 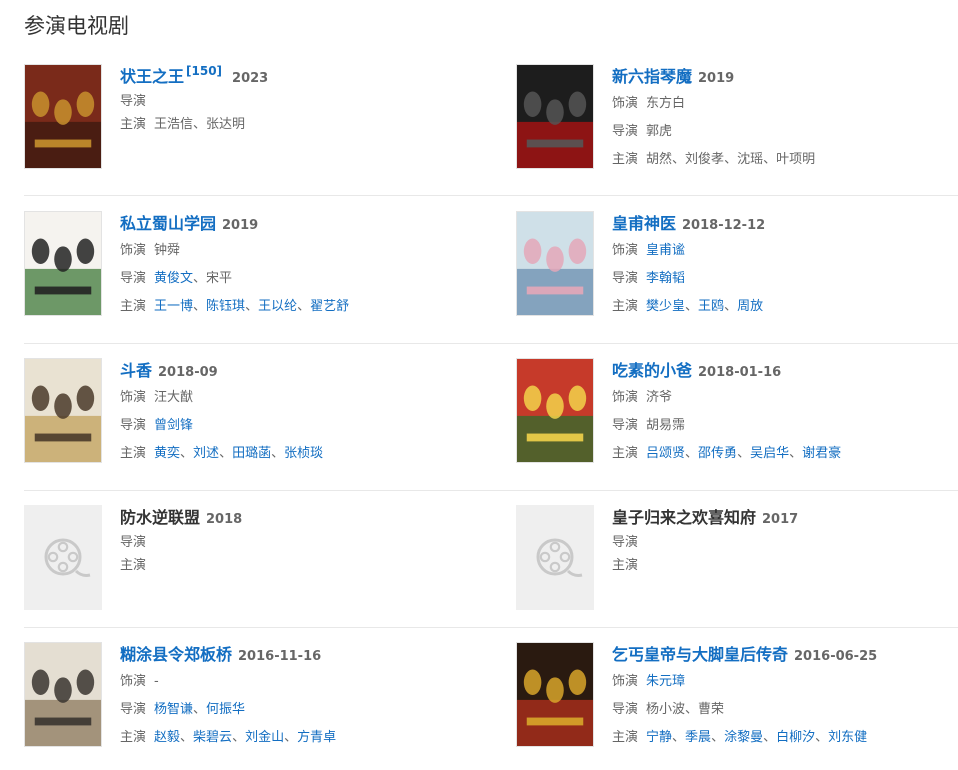 I want to click on credit-names: 王一博、陈钰琪、王以纶、翟艺舒, so click(x=251, y=306).